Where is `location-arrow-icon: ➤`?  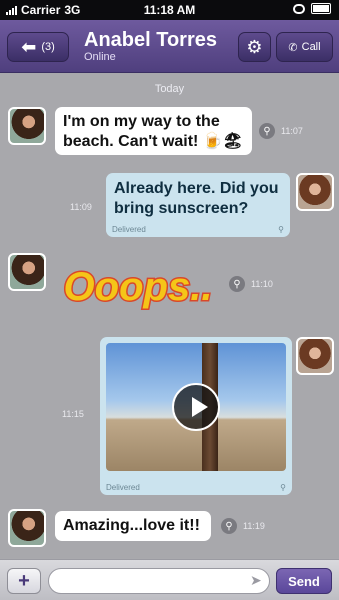
location-arrow-icon: ➤ is located at coordinates (256, 580).